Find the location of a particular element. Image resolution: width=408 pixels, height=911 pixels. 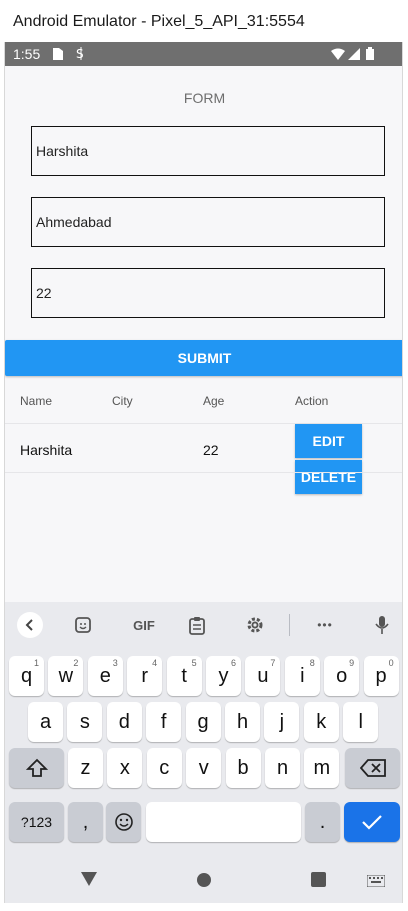

key-s: s is located at coordinates (85, 722).